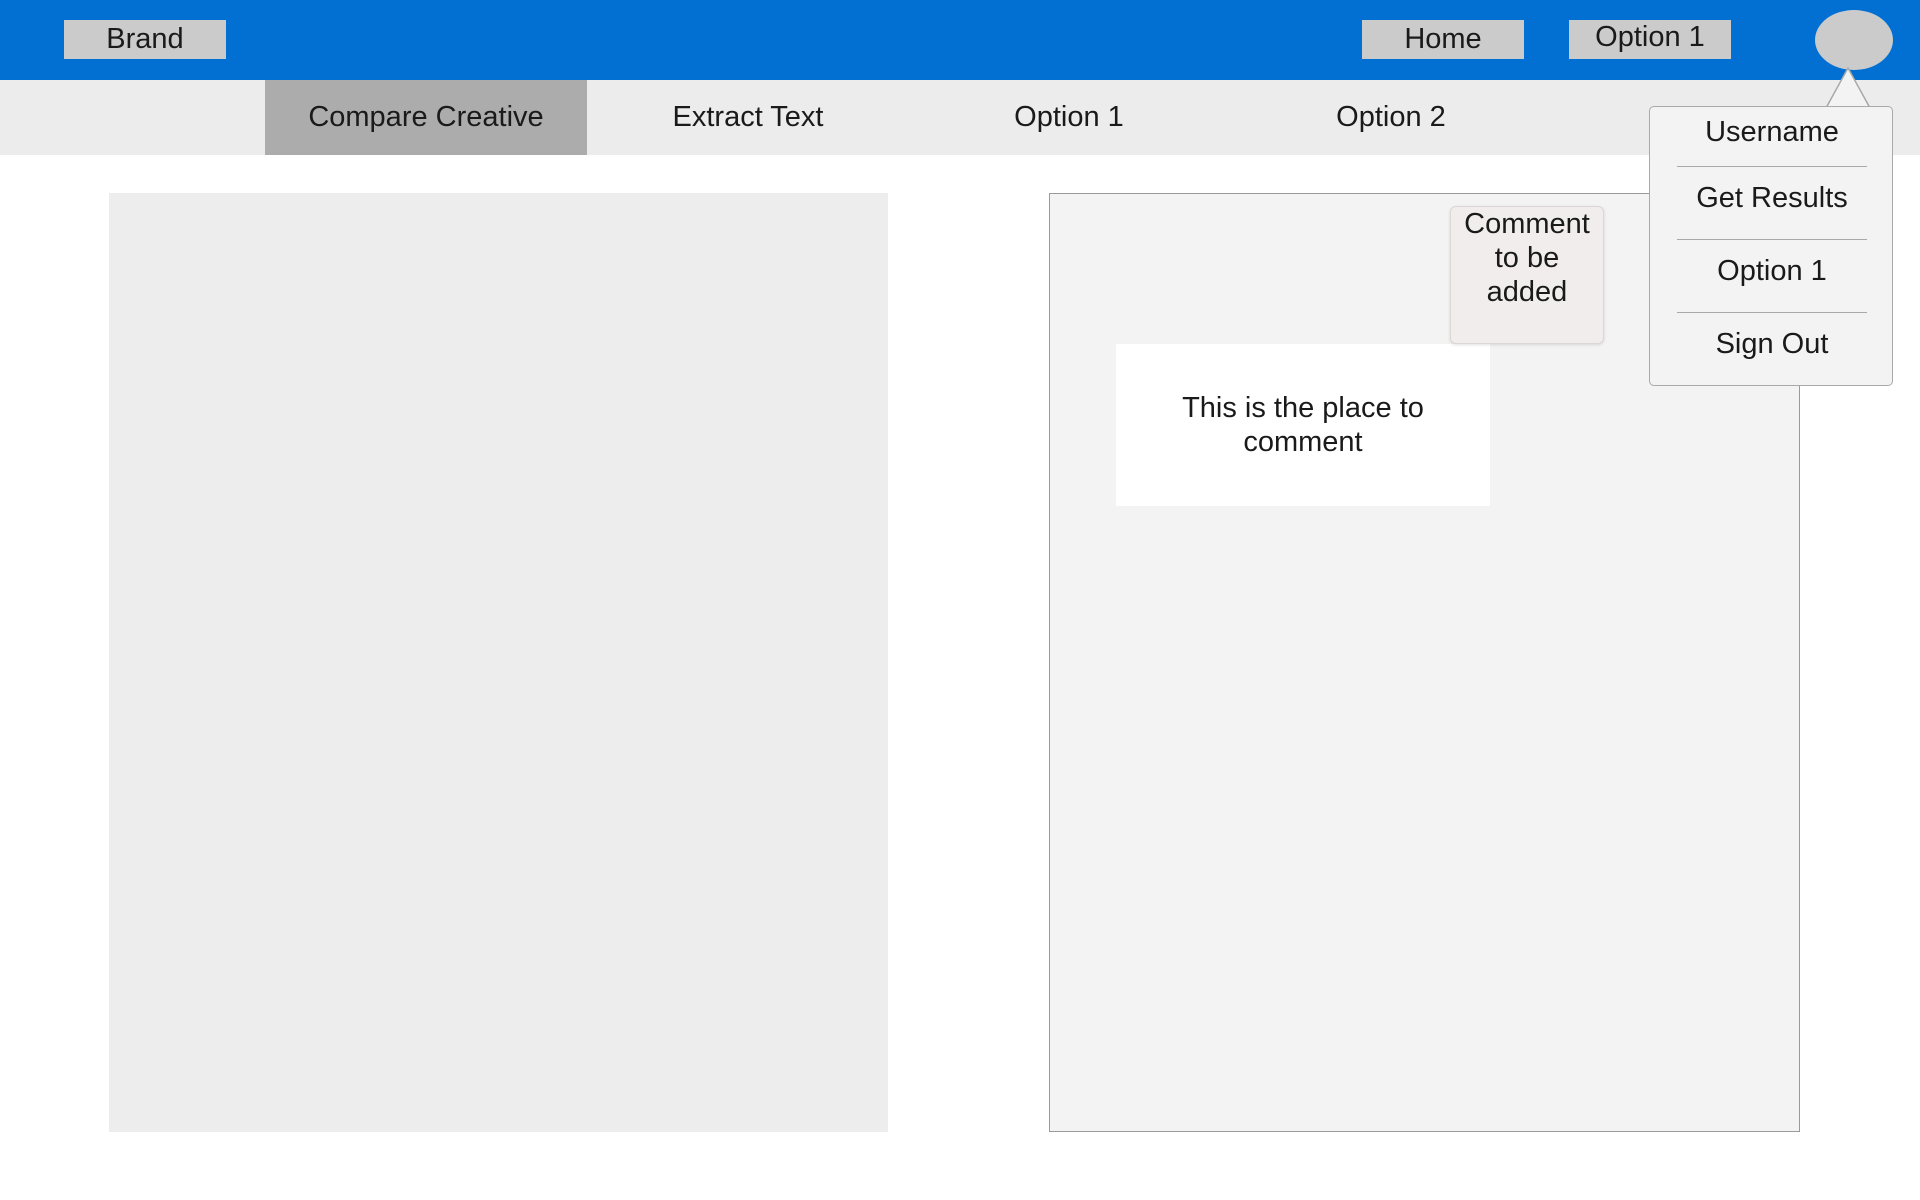 This screenshot has height=1200, width=1920. I want to click on comment-note-line: added, so click(1527, 292).